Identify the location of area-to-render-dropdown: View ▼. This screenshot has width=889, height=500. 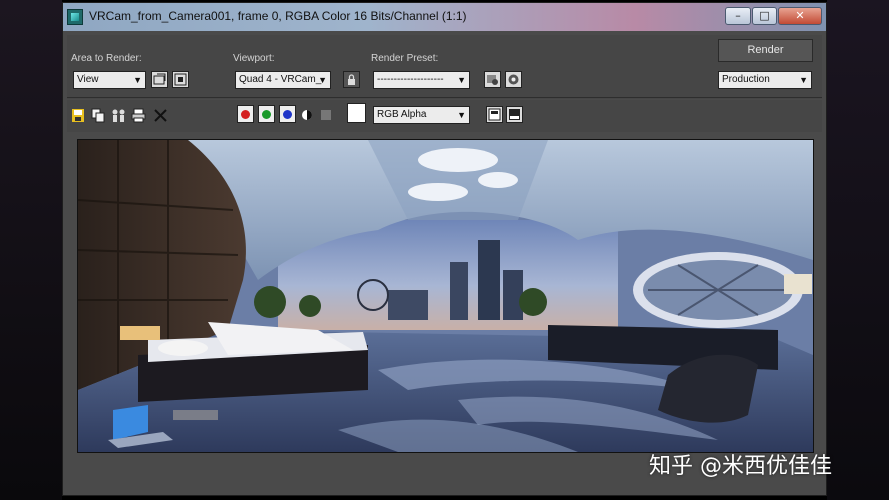
(109, 80).